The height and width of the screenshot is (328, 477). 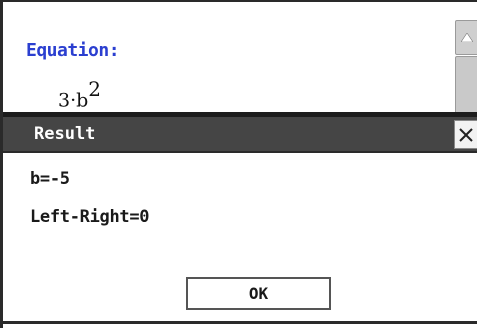 What do you see at coordinates (65, 134) in the screenshot?
I see `dialog-title: Result` at bounding box center [65, 134].